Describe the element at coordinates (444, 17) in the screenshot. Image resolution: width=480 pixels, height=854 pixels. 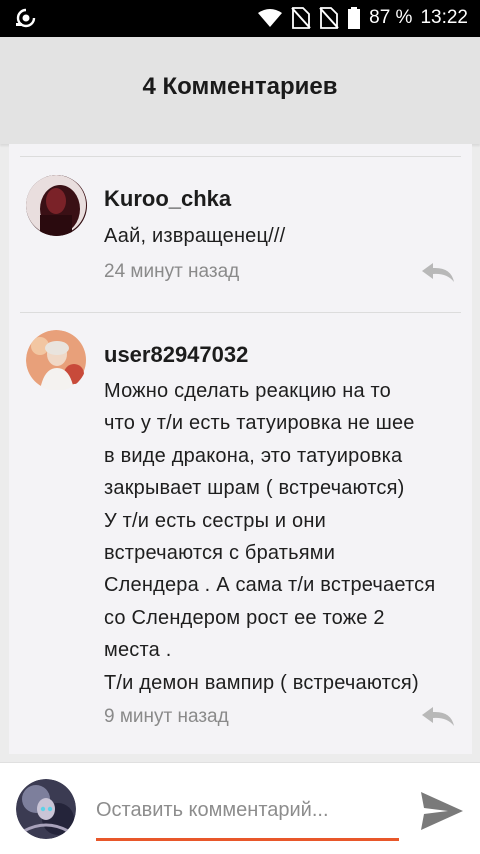
I see `clock: 13:22` at that location.